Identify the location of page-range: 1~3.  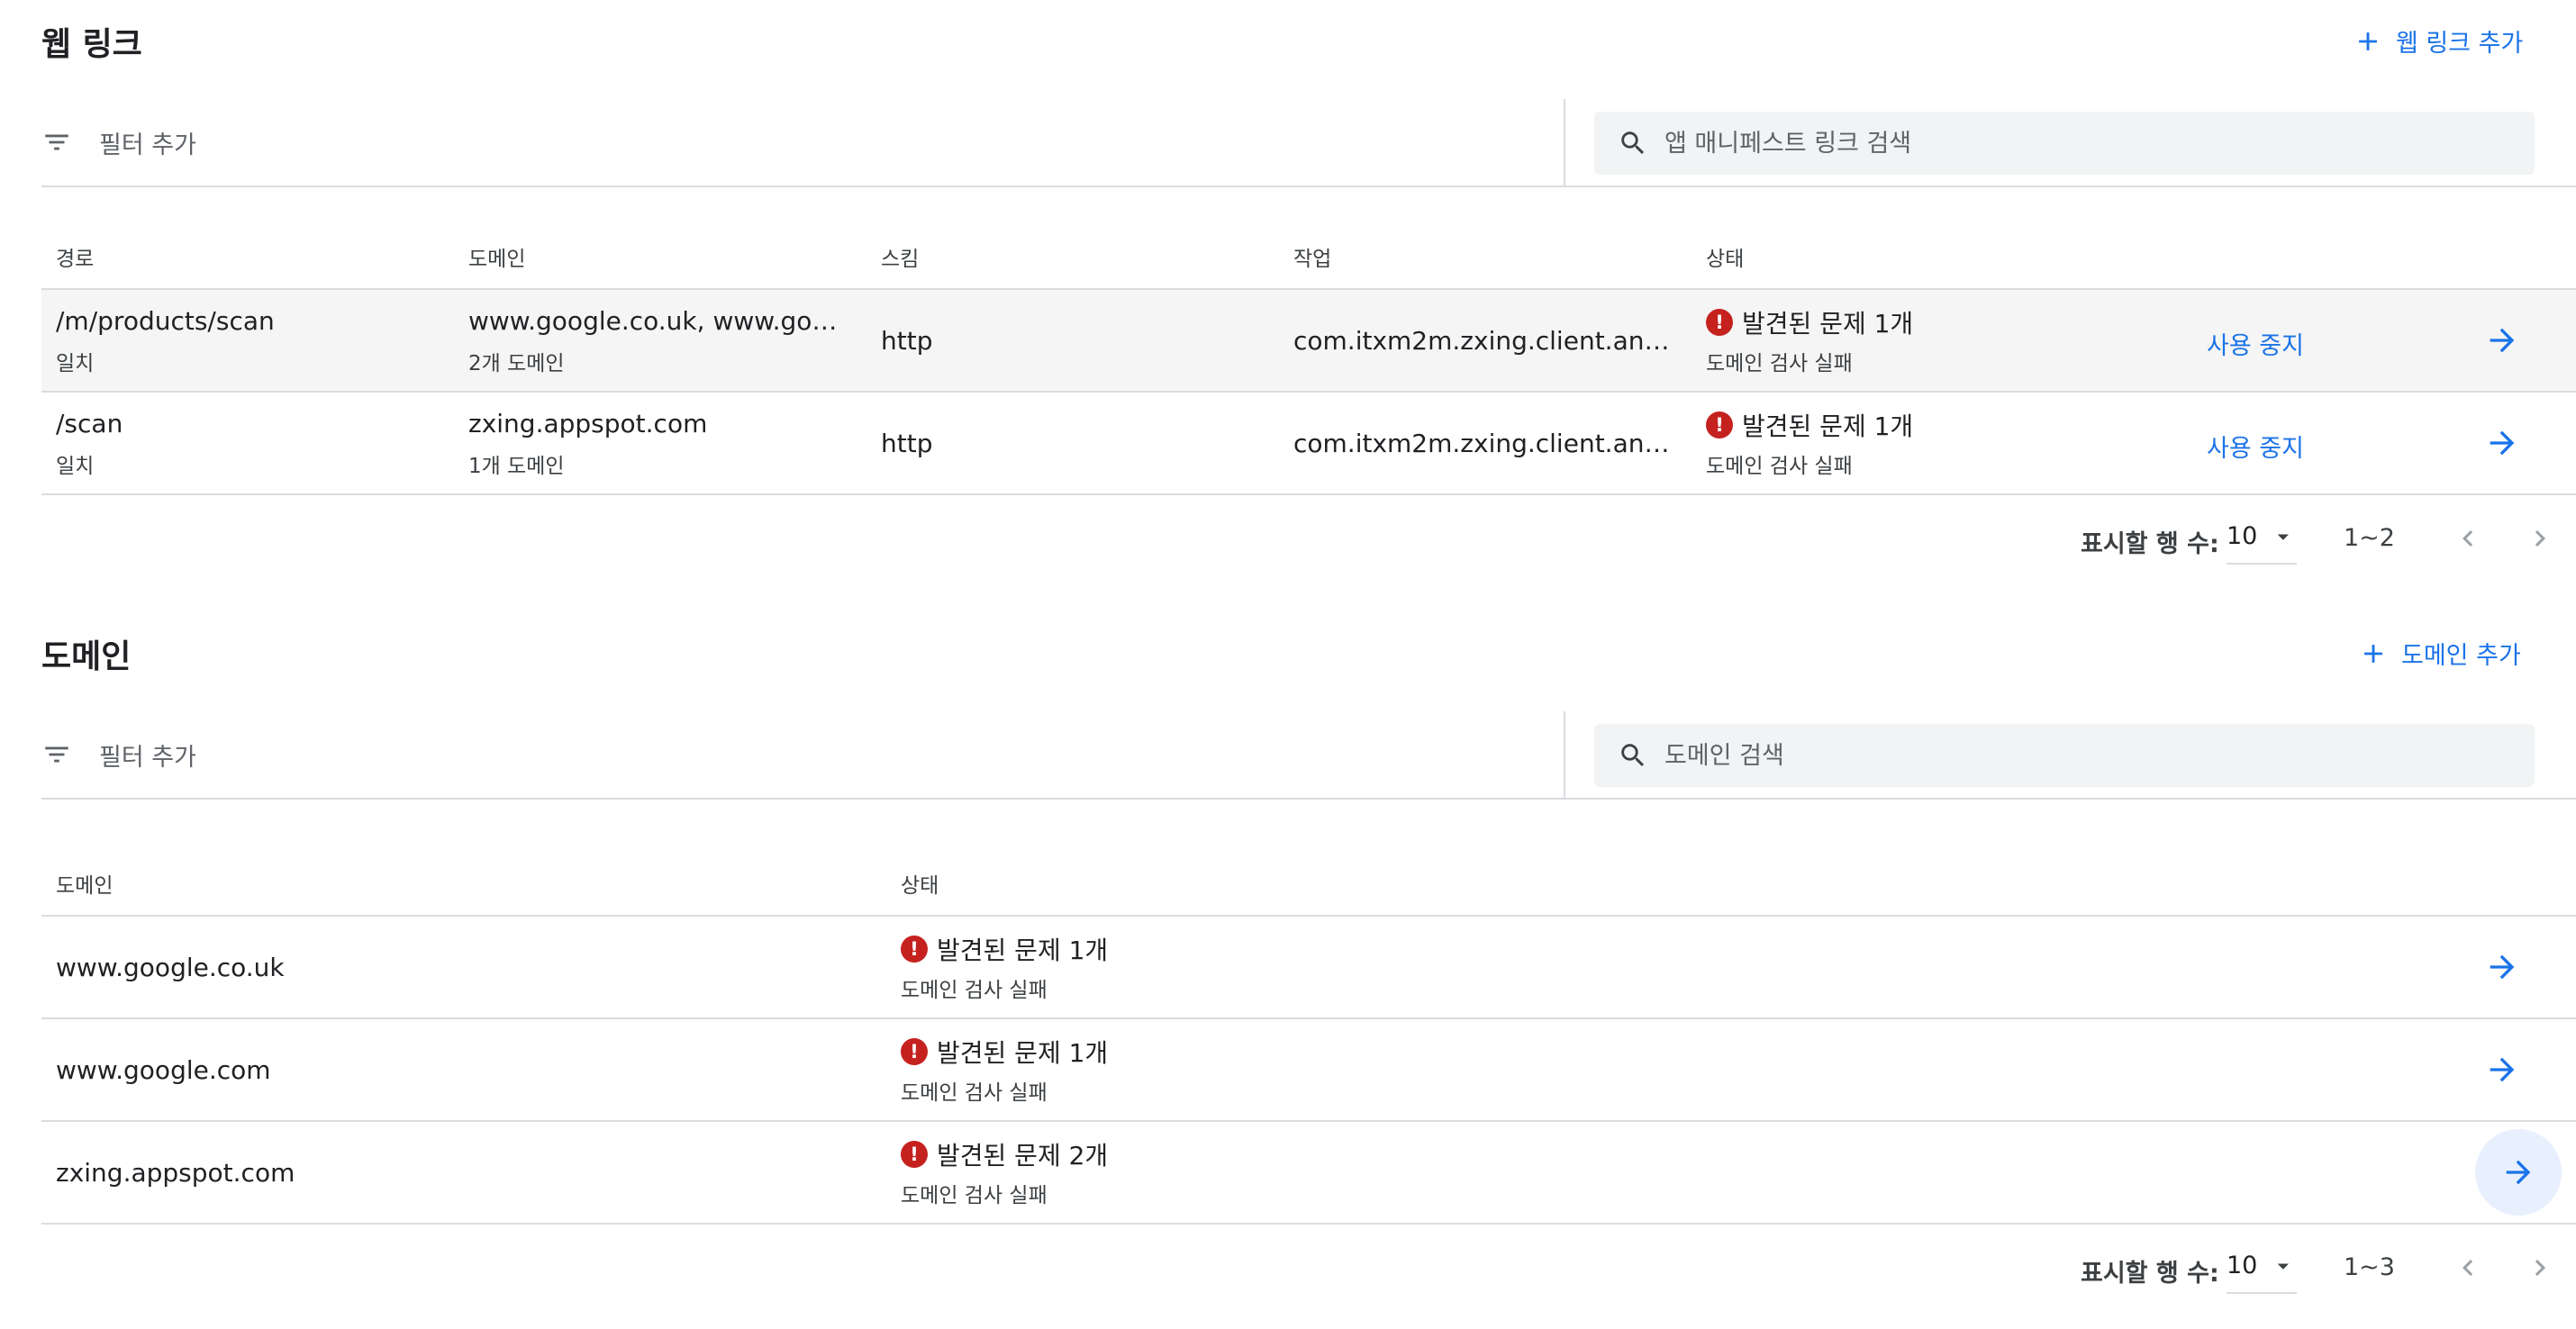
(2369, 1267).